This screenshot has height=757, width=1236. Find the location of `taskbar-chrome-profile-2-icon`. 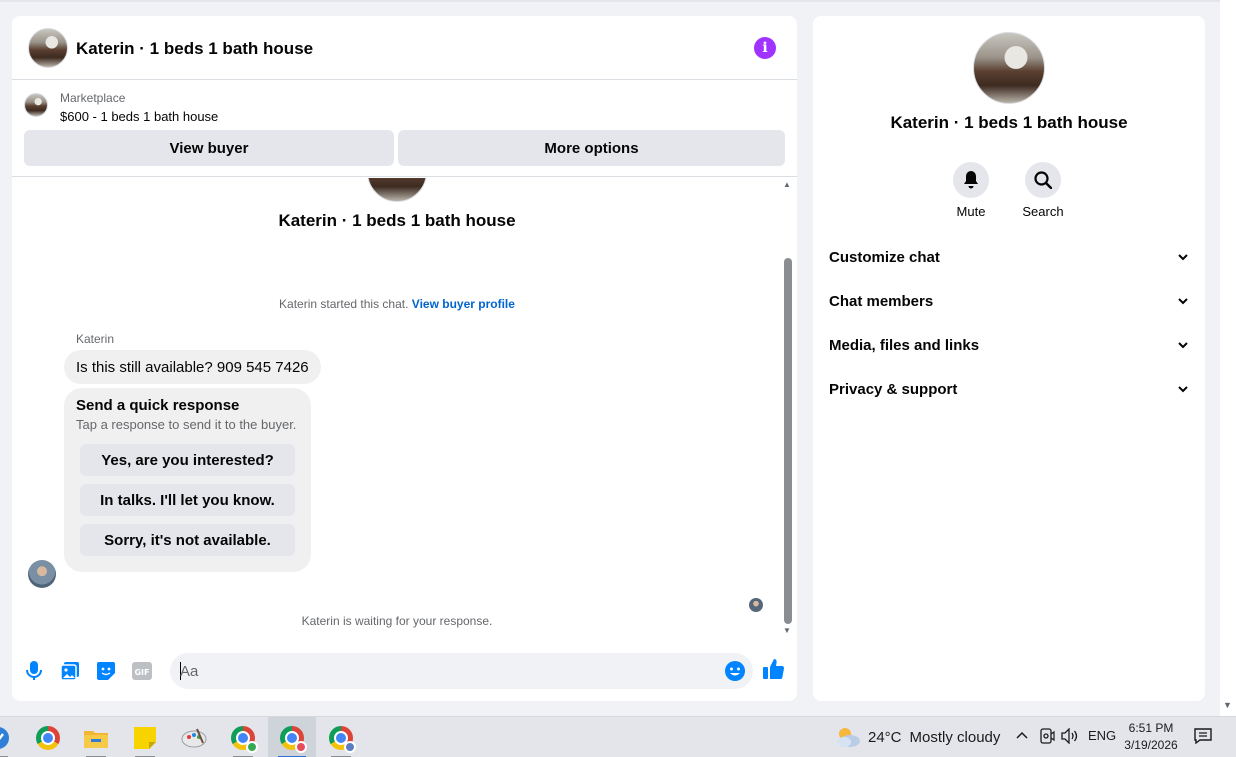

taskbar-chrome-profile-2-icon is located at coordinates (292, 737).